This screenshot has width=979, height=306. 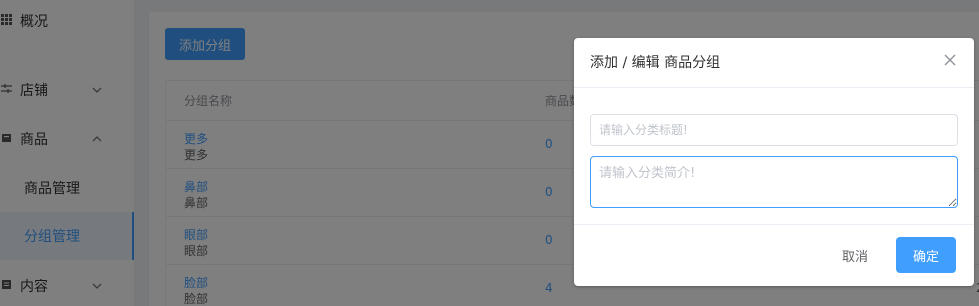 I want to click on cancel-button: 取消, so click(x=855, y=255).